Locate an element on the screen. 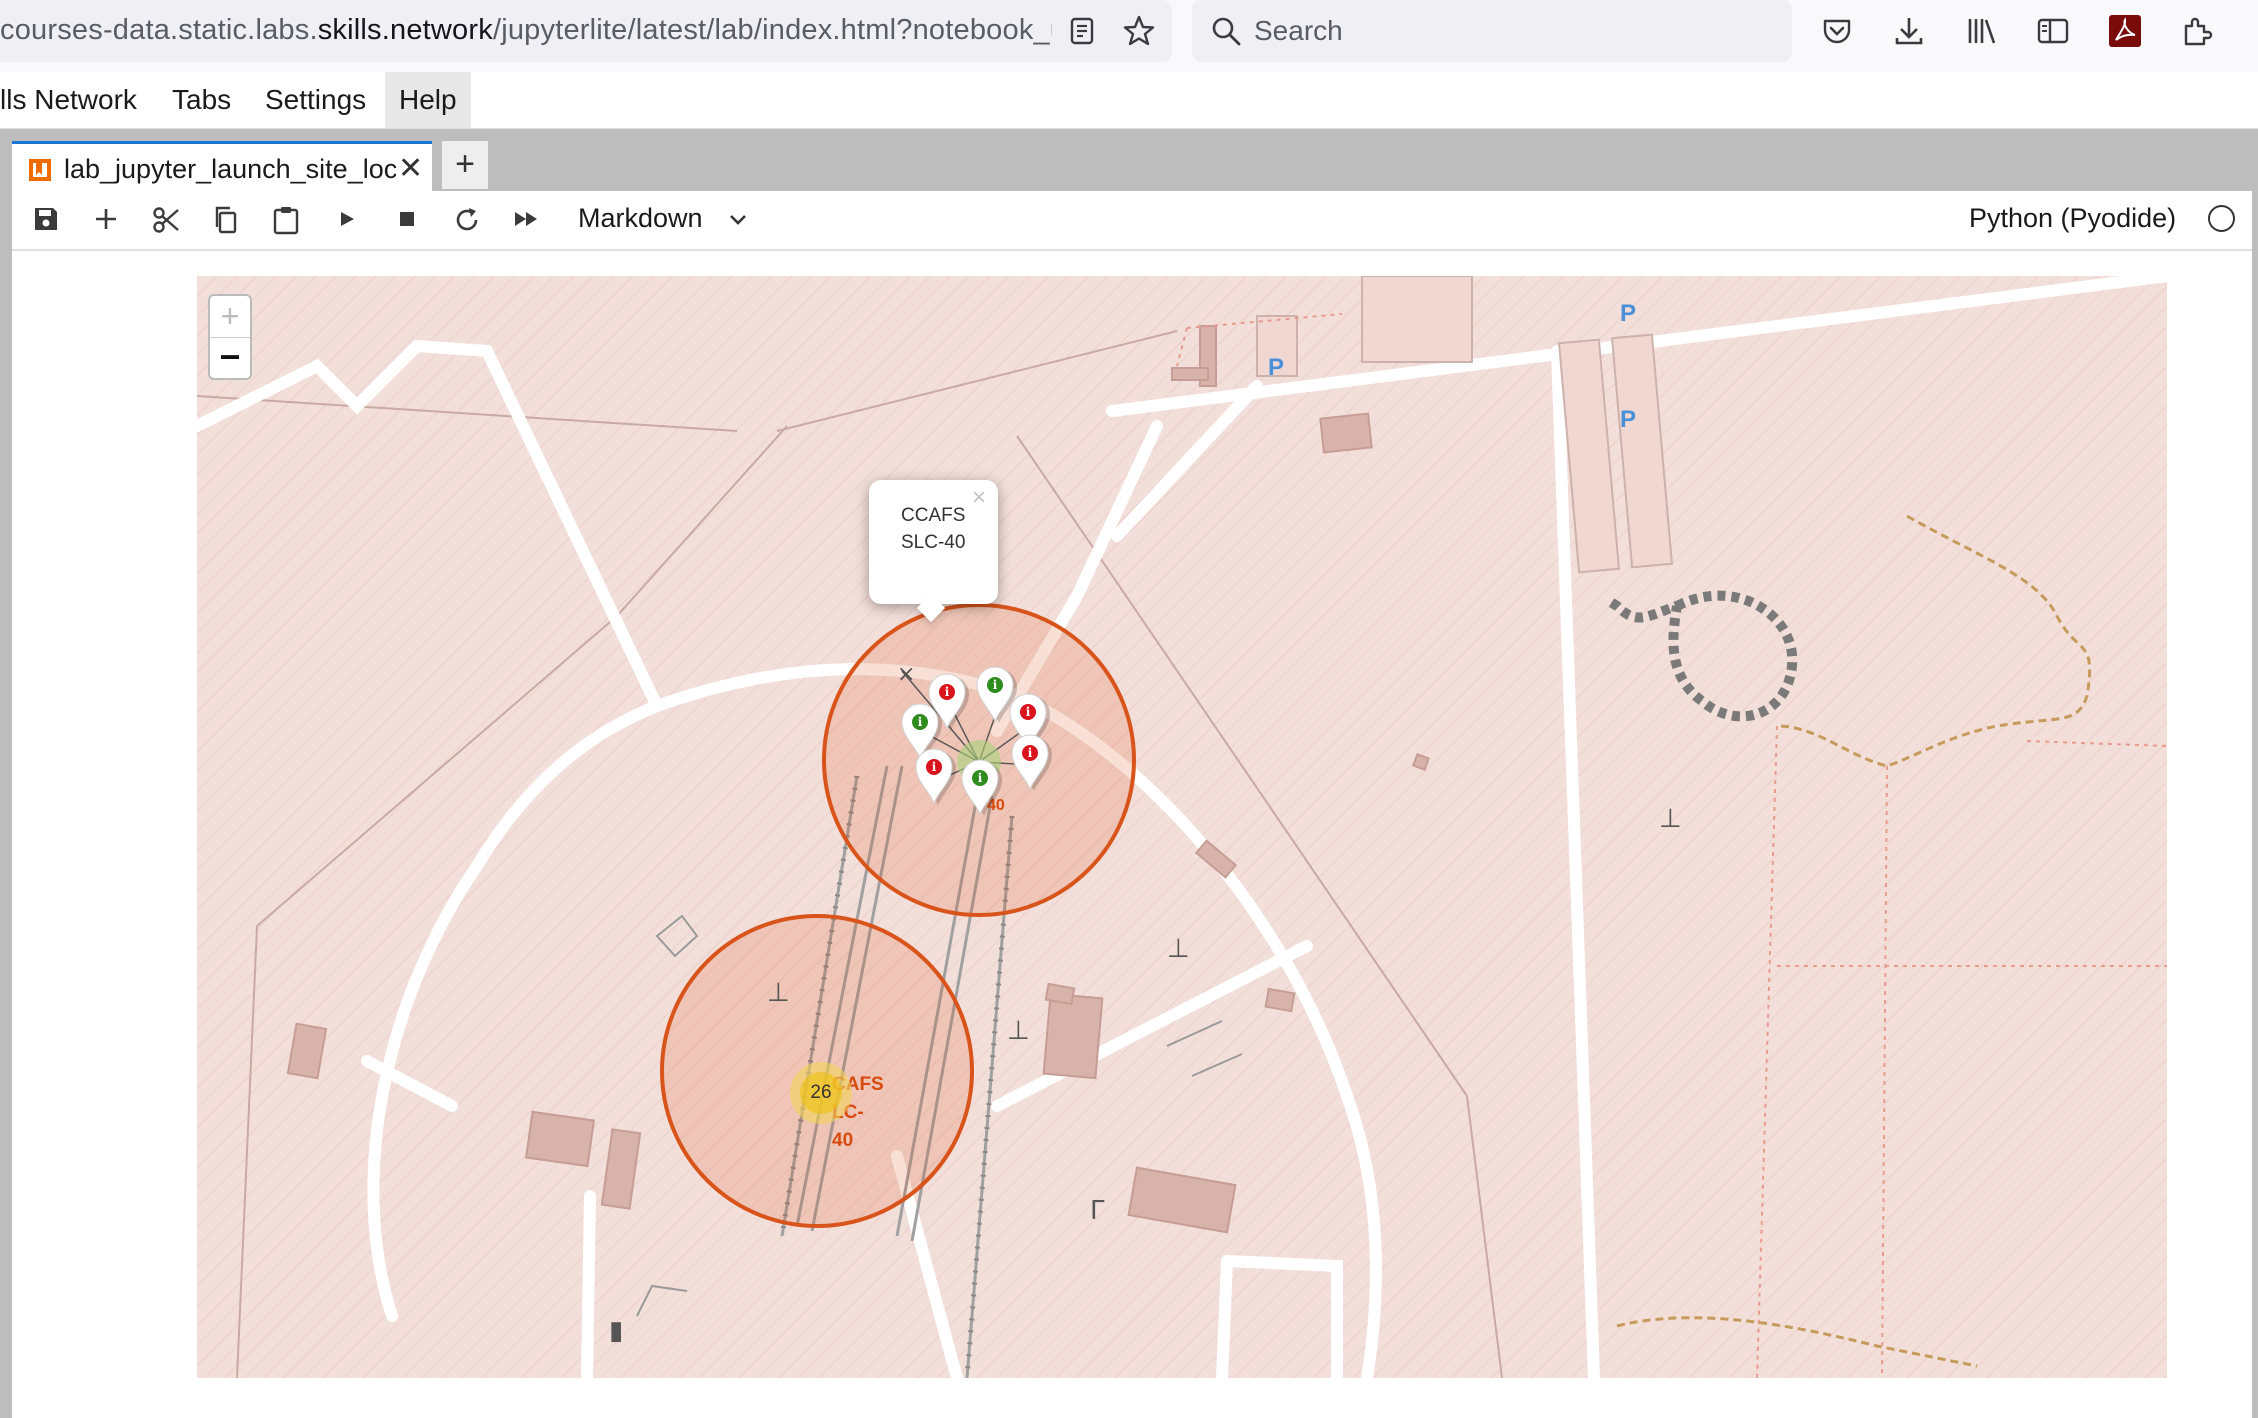  cut-icon is located at coordinates (166, 220).